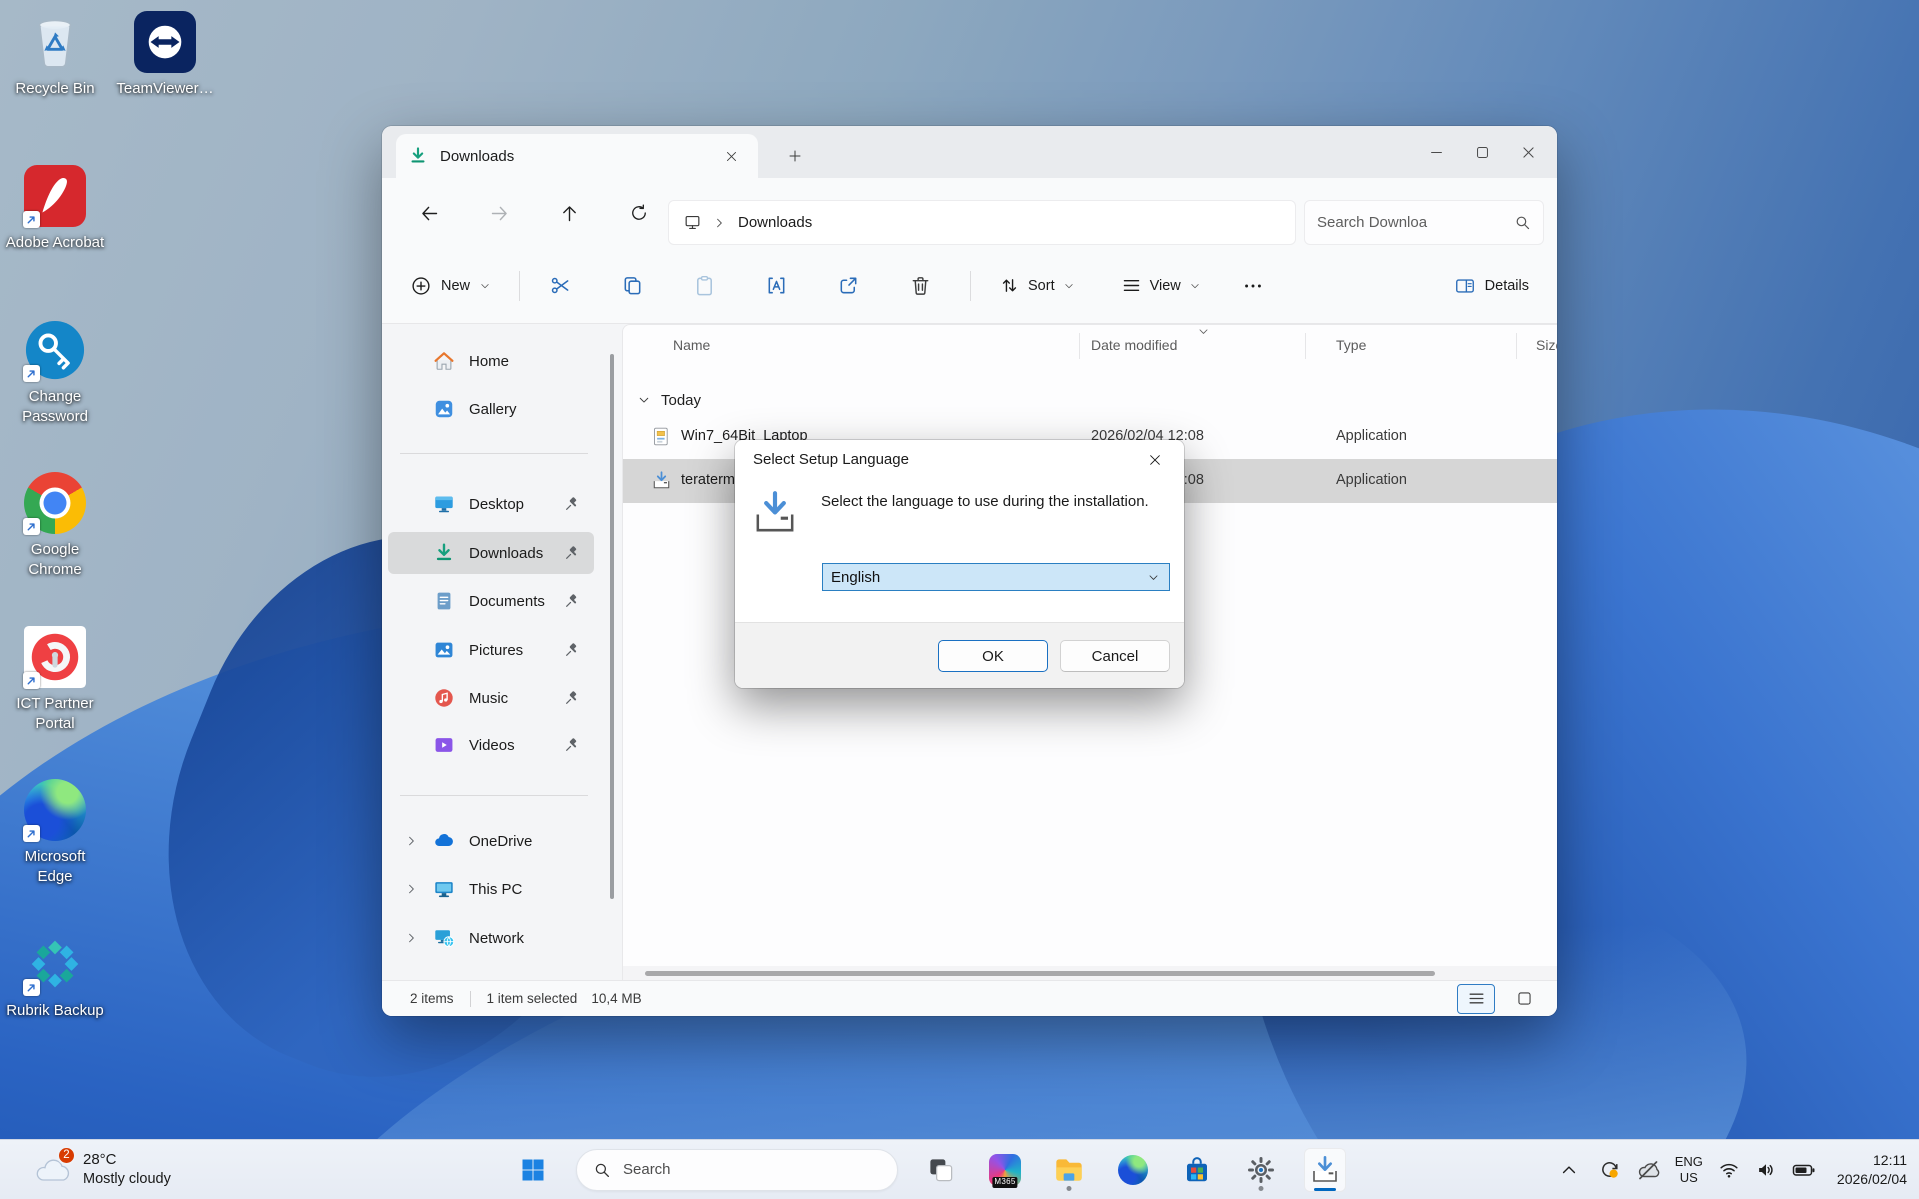 The width and height of the screenshot is (1919, 1199). I want to click on desktop-icon-change-password: Change Password, so click(55, 373).